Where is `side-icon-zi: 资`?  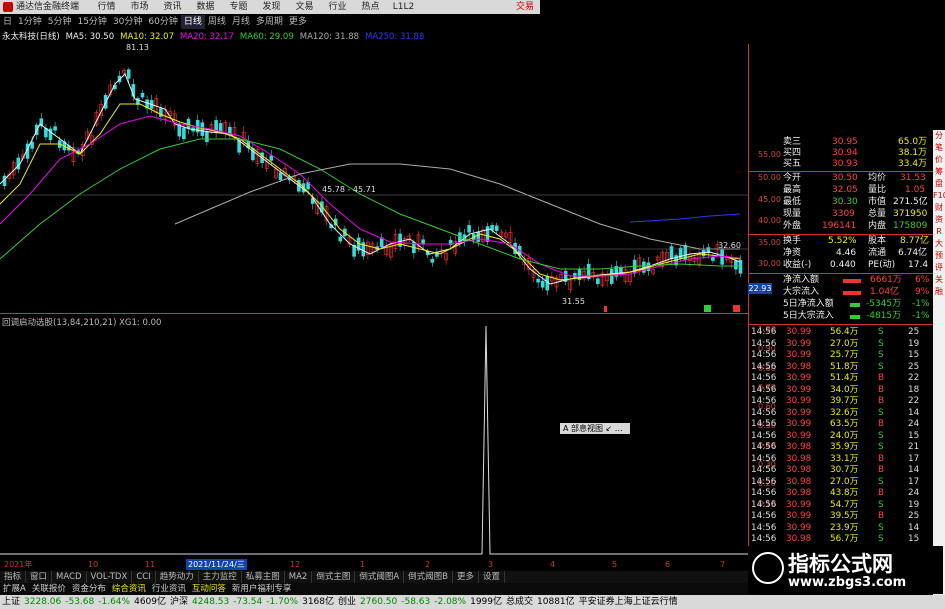 side-icon-zi: 资 is located at coordinates (939, 220).